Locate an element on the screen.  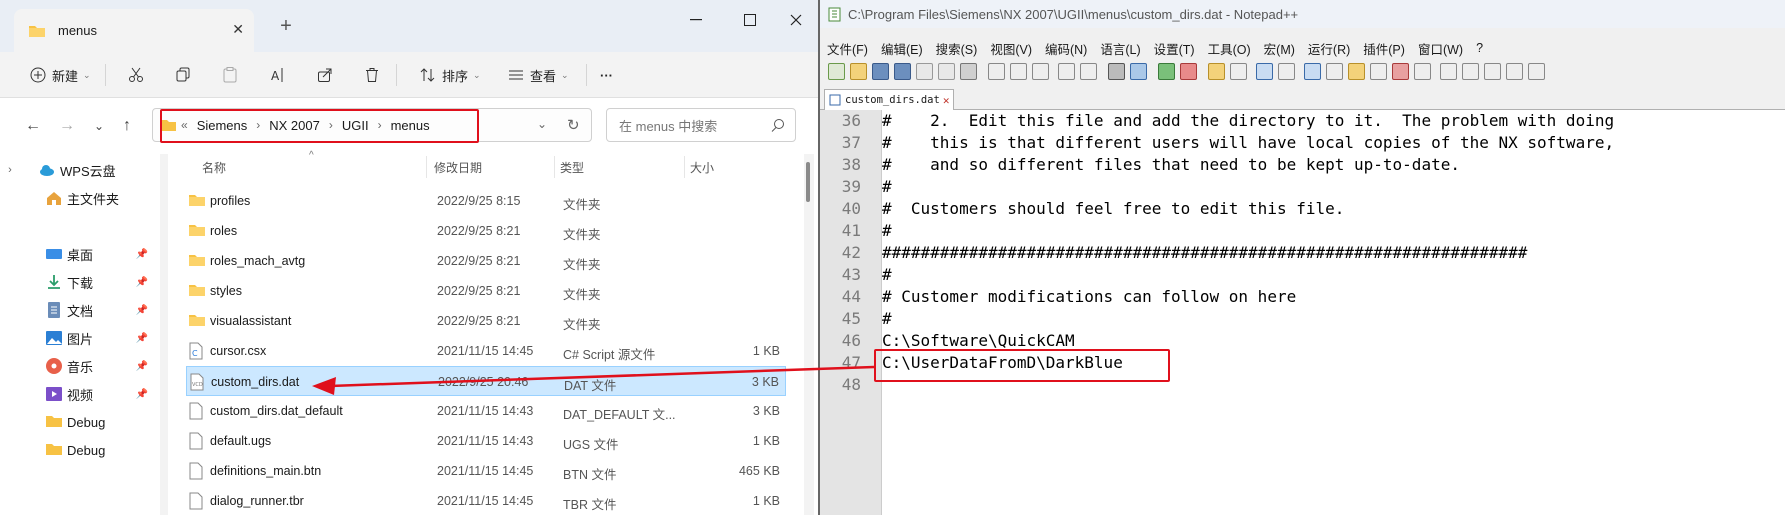
menu-search: 搜索(S) is located at coordinates (957, 48).